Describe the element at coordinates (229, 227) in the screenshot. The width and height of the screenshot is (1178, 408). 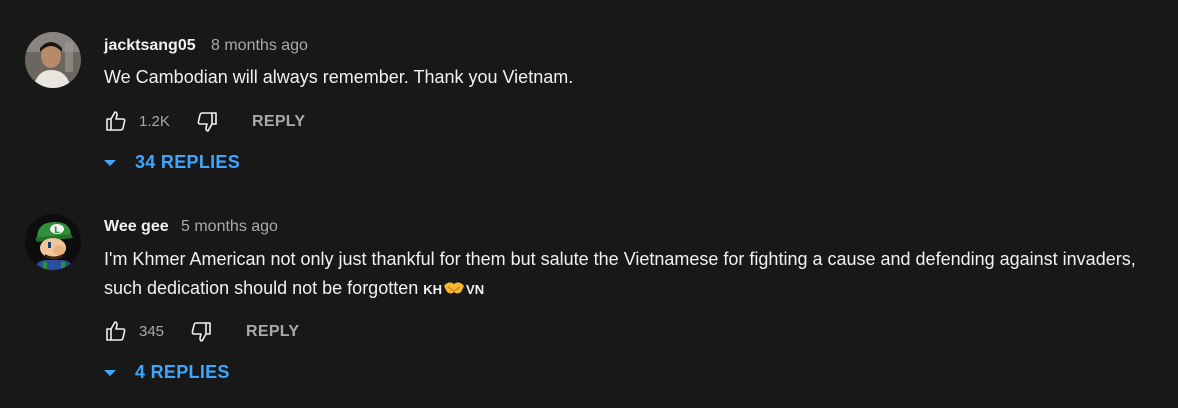
I see `comment-timestamp: 5 months ago` at that location.